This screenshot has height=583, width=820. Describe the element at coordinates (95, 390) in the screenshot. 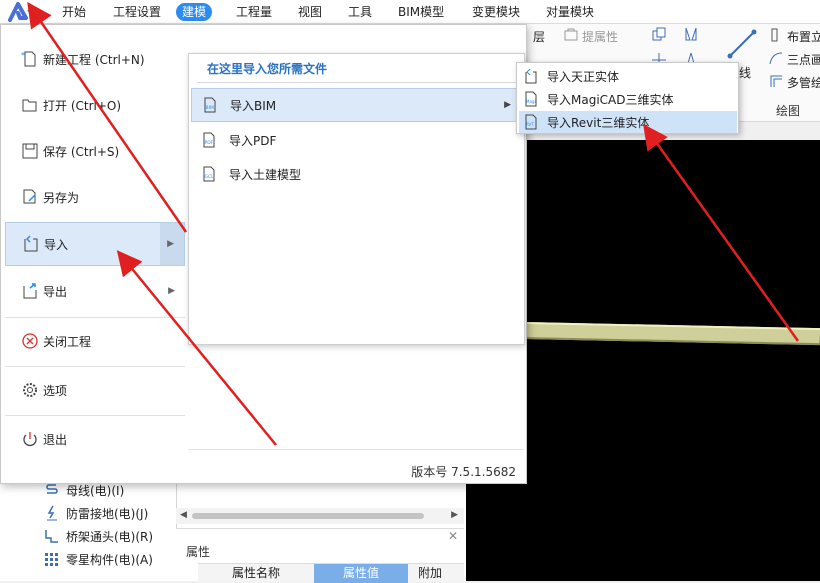

I see `menu-item-options: 选项` at that location.